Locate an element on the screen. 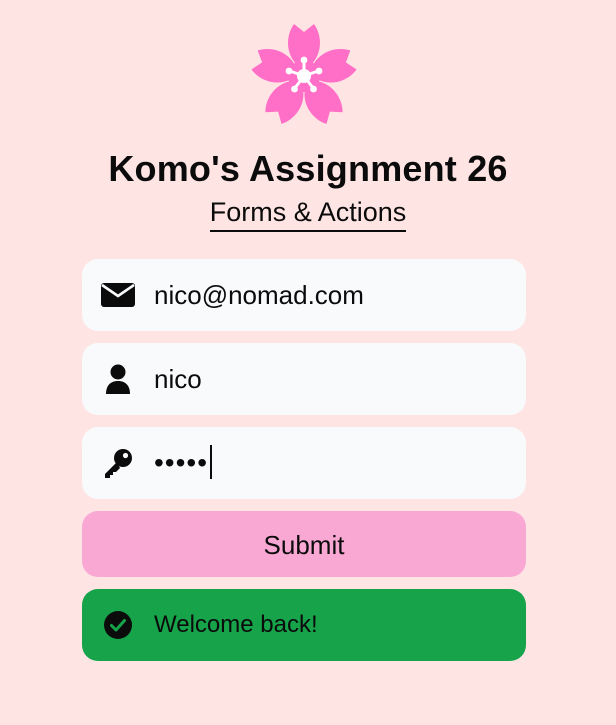 Image resolution: width=616 pixels, height=725 pixels. email-field: nico@nomad.com is located at coordinates (304, 295).